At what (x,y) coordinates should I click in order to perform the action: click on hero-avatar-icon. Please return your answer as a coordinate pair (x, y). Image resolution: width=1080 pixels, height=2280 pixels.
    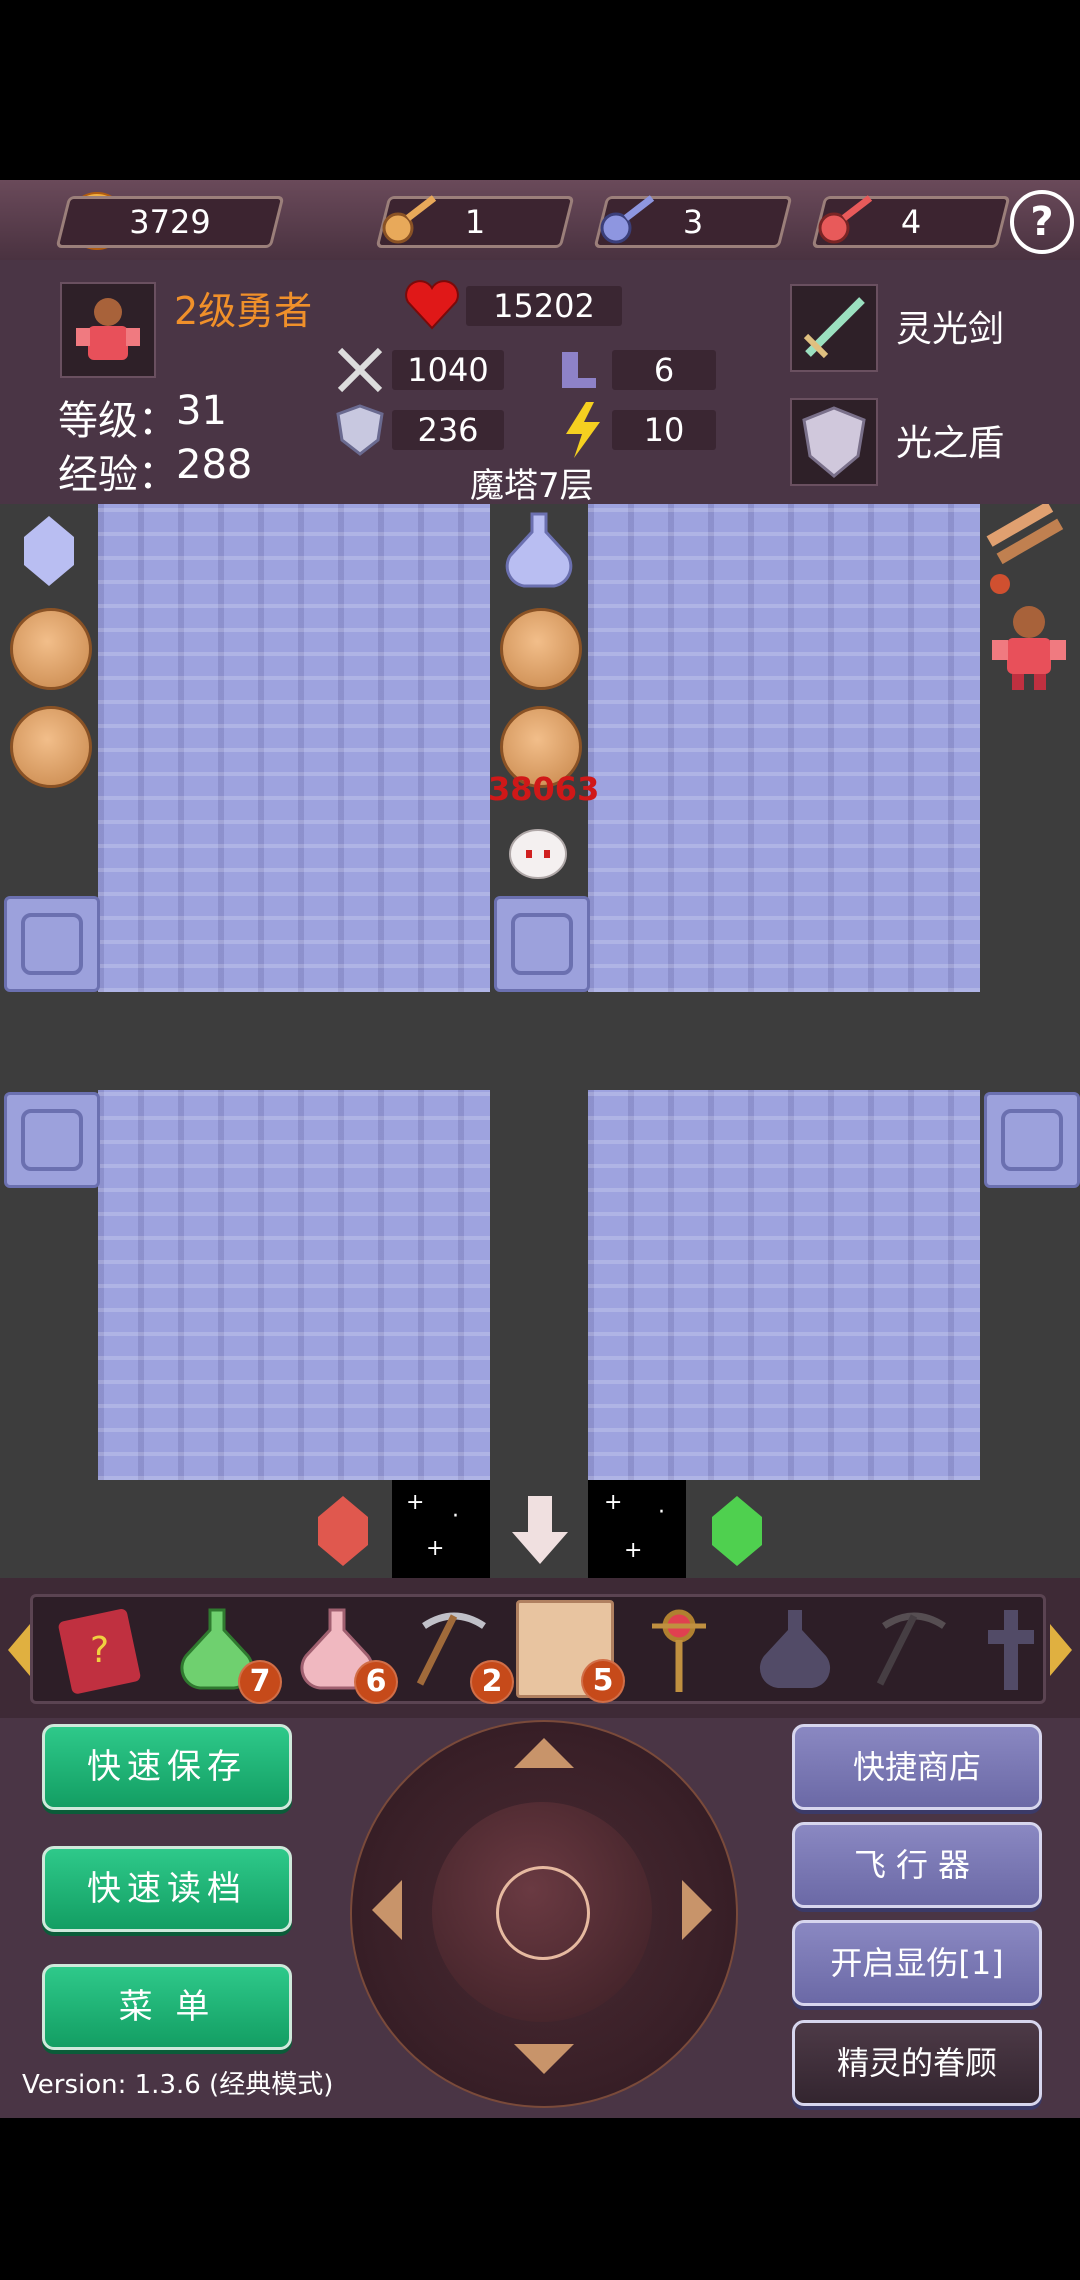
    Looking at the image, I should click on (108, 329).